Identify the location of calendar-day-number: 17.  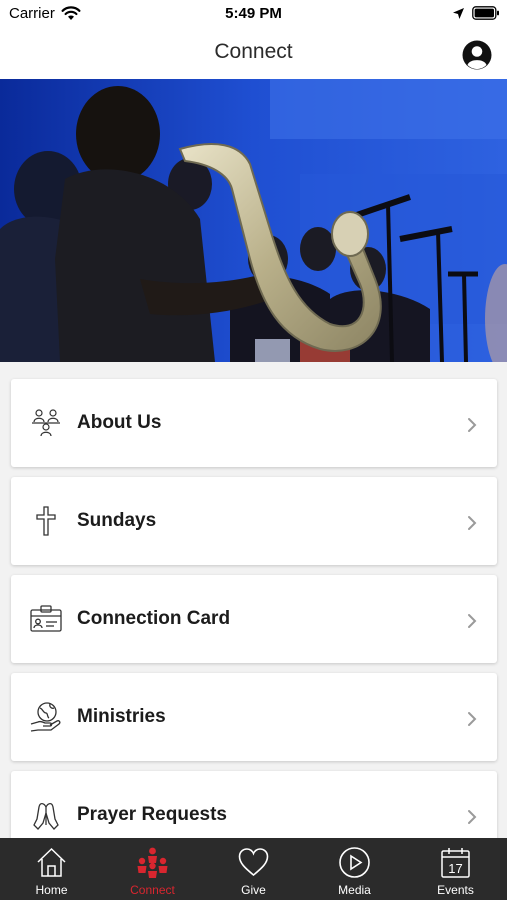
(455, 868).